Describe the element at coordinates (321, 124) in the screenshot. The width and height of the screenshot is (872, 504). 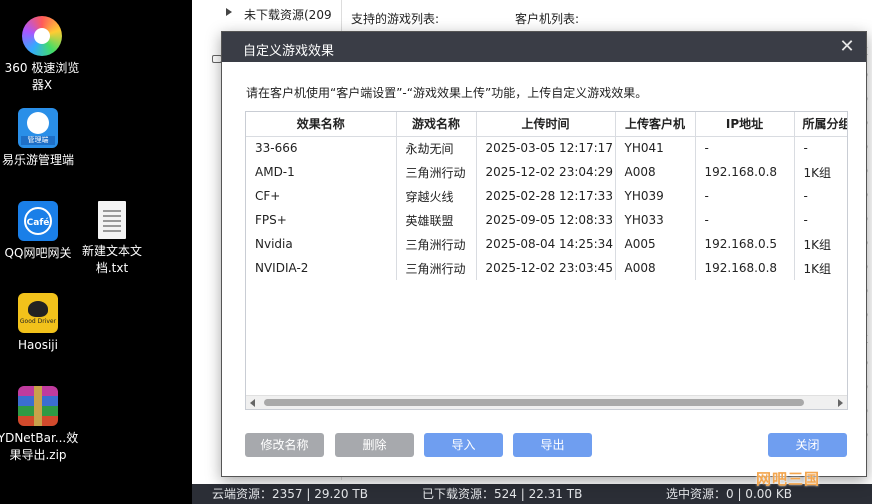
I see `column-header-effect-name: 效果名称` at that location.